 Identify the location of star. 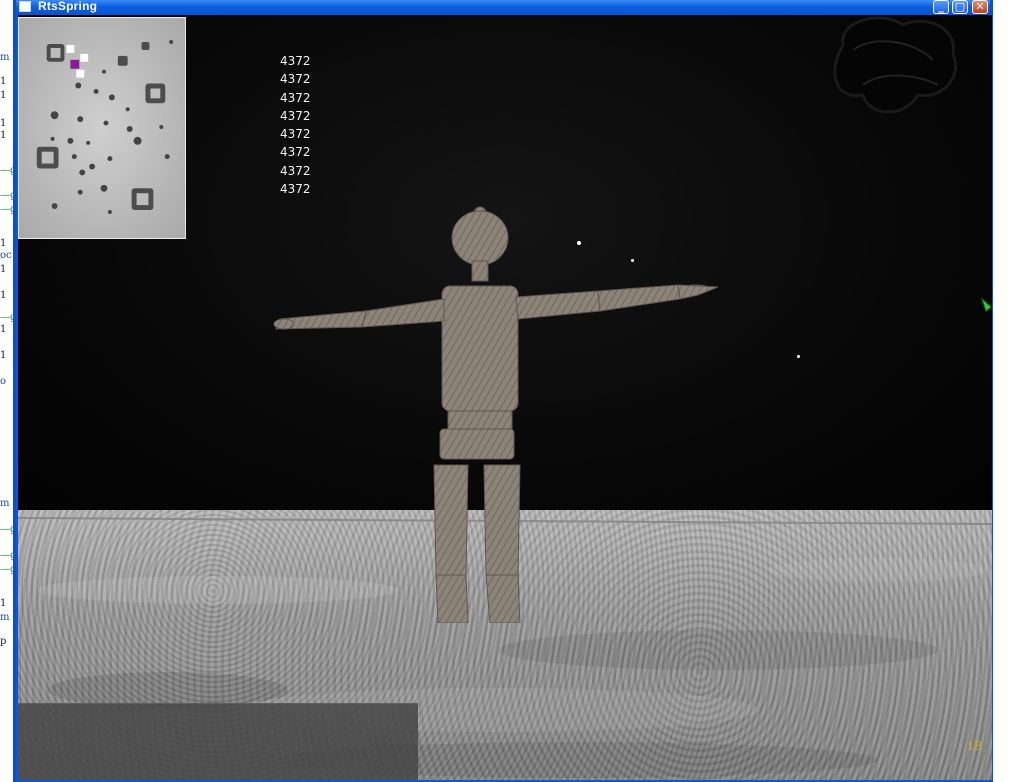
(798, 356).